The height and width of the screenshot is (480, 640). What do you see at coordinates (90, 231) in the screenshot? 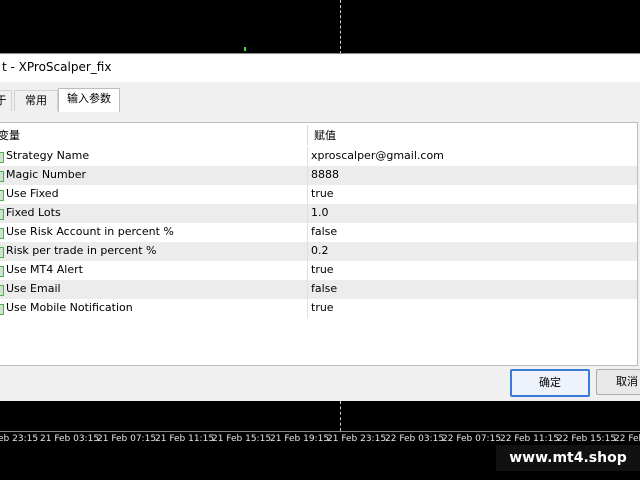
I see `parameter-name: Use Risk Account in percent %` at bounding box center [90, 231].